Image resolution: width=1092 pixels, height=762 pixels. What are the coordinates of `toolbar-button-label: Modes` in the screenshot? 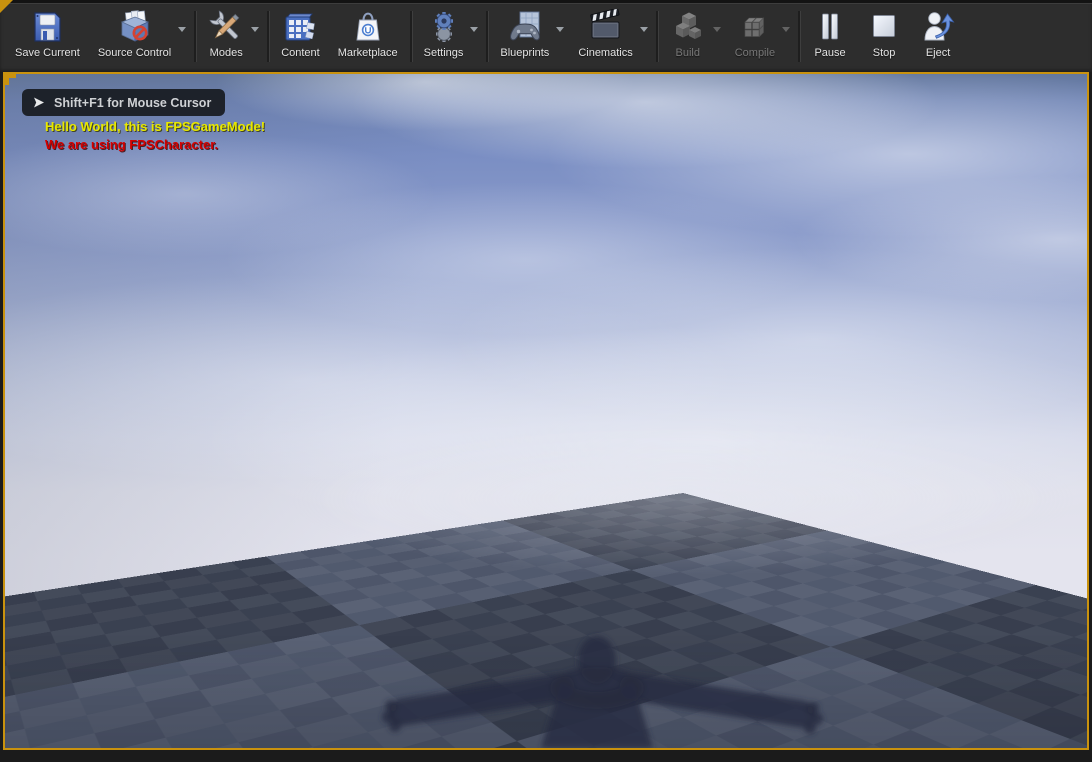 It's located at (226, 53).